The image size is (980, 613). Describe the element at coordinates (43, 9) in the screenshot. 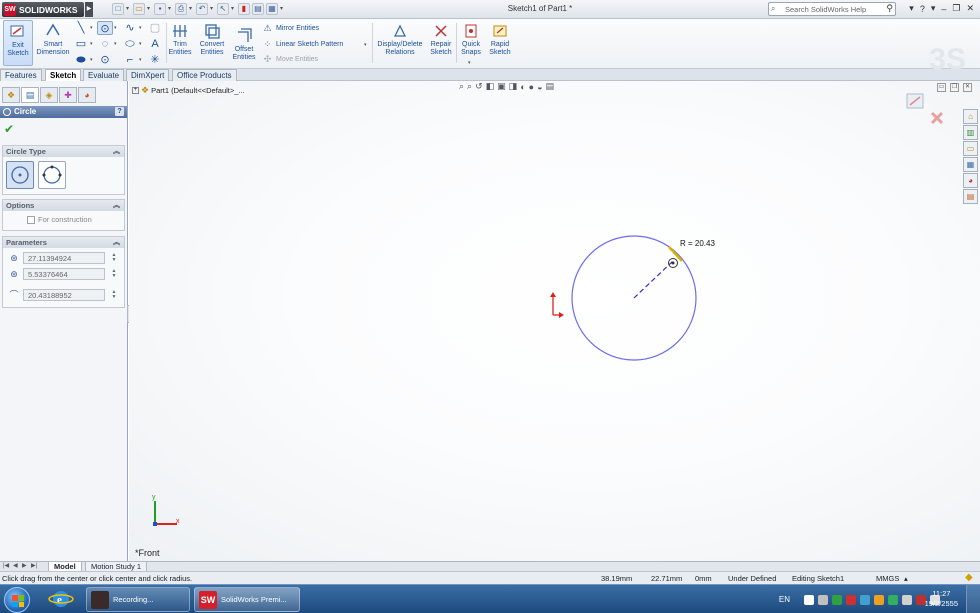

I see `solidworks-menu-button: SW SOLIDWORKS` at that location.